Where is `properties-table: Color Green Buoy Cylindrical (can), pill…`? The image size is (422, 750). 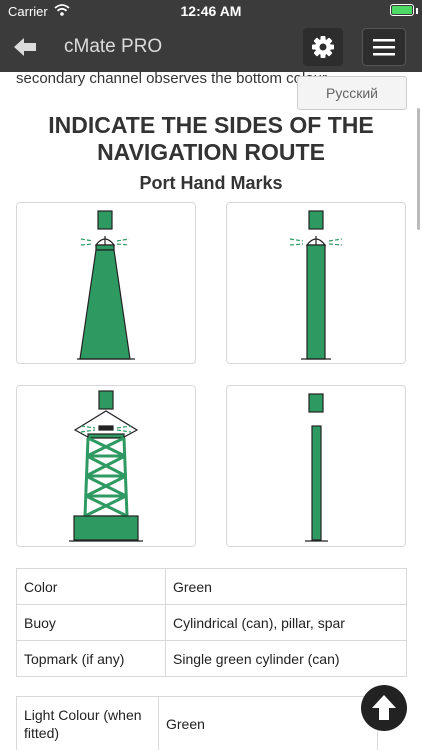
properties-table: Color Green Buoy Cylindrical (can), pill… is located at coordinates (211, 622).